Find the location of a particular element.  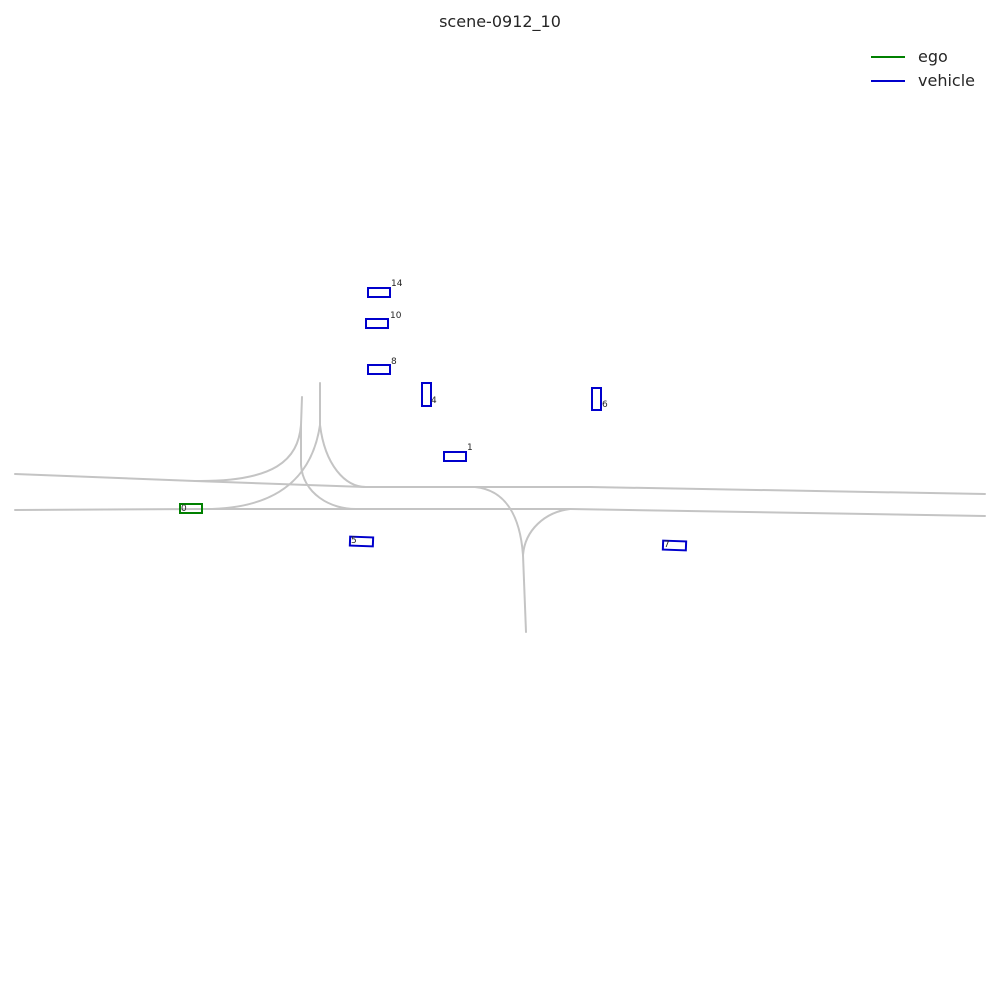

lane-bottom-main is located at coordinates (500, 512).